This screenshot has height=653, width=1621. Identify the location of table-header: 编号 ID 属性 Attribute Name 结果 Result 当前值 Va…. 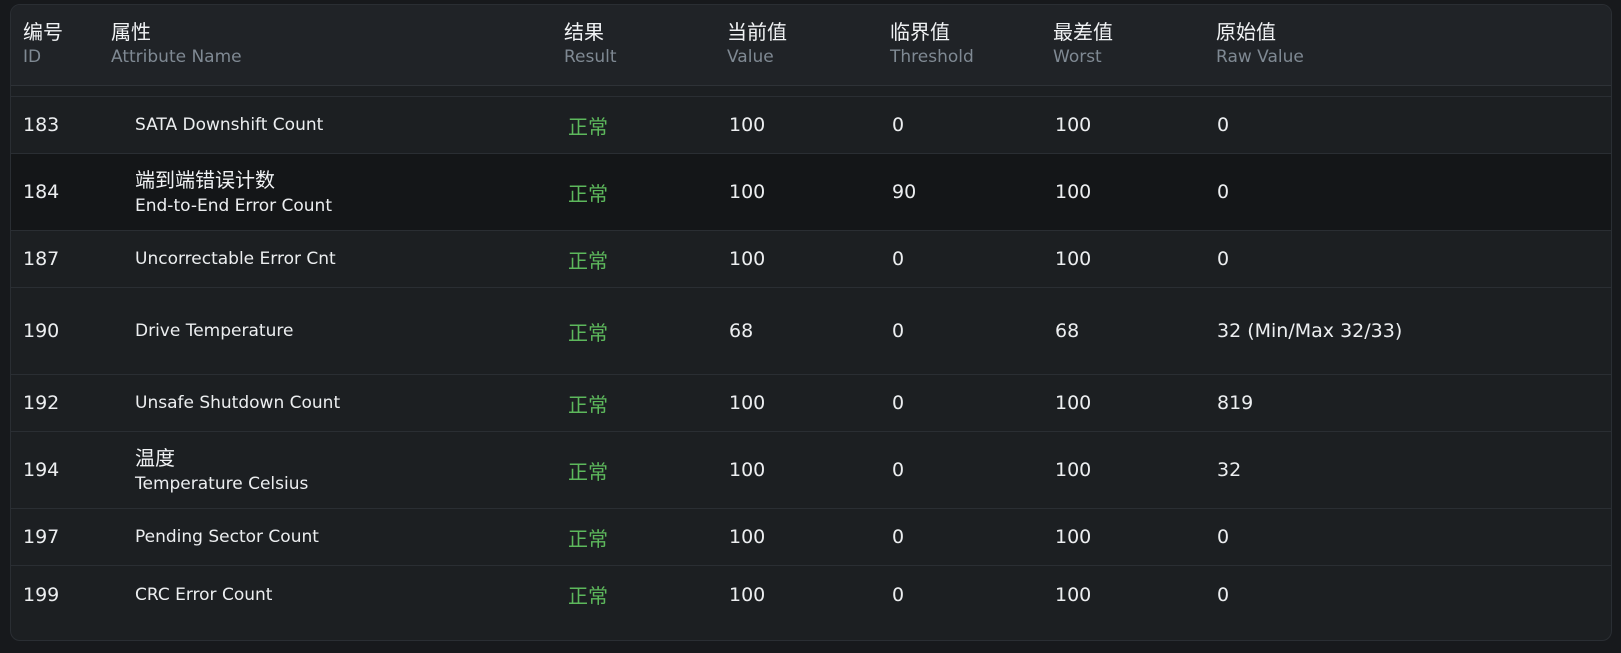
(811, 45).